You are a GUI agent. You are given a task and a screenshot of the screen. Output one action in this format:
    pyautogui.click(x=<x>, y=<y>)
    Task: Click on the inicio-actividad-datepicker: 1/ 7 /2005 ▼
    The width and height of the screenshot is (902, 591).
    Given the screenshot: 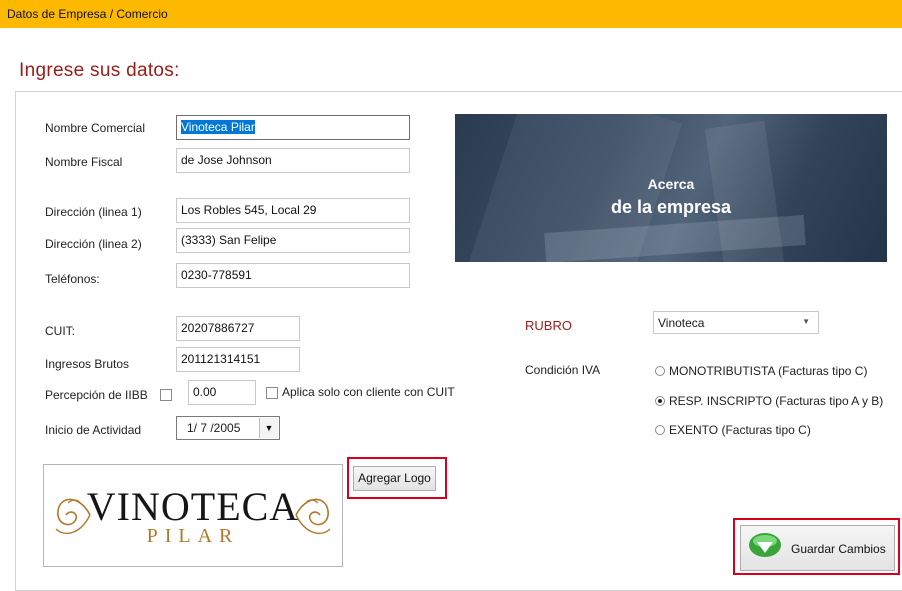 What is the action you would take?
    pyautogui.click(x=228, y=428)
    